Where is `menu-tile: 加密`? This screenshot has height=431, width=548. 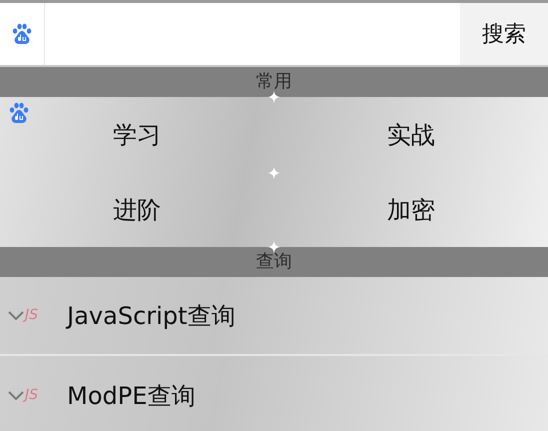 menu-tile: 加密 is located at coordinates (411, 209).